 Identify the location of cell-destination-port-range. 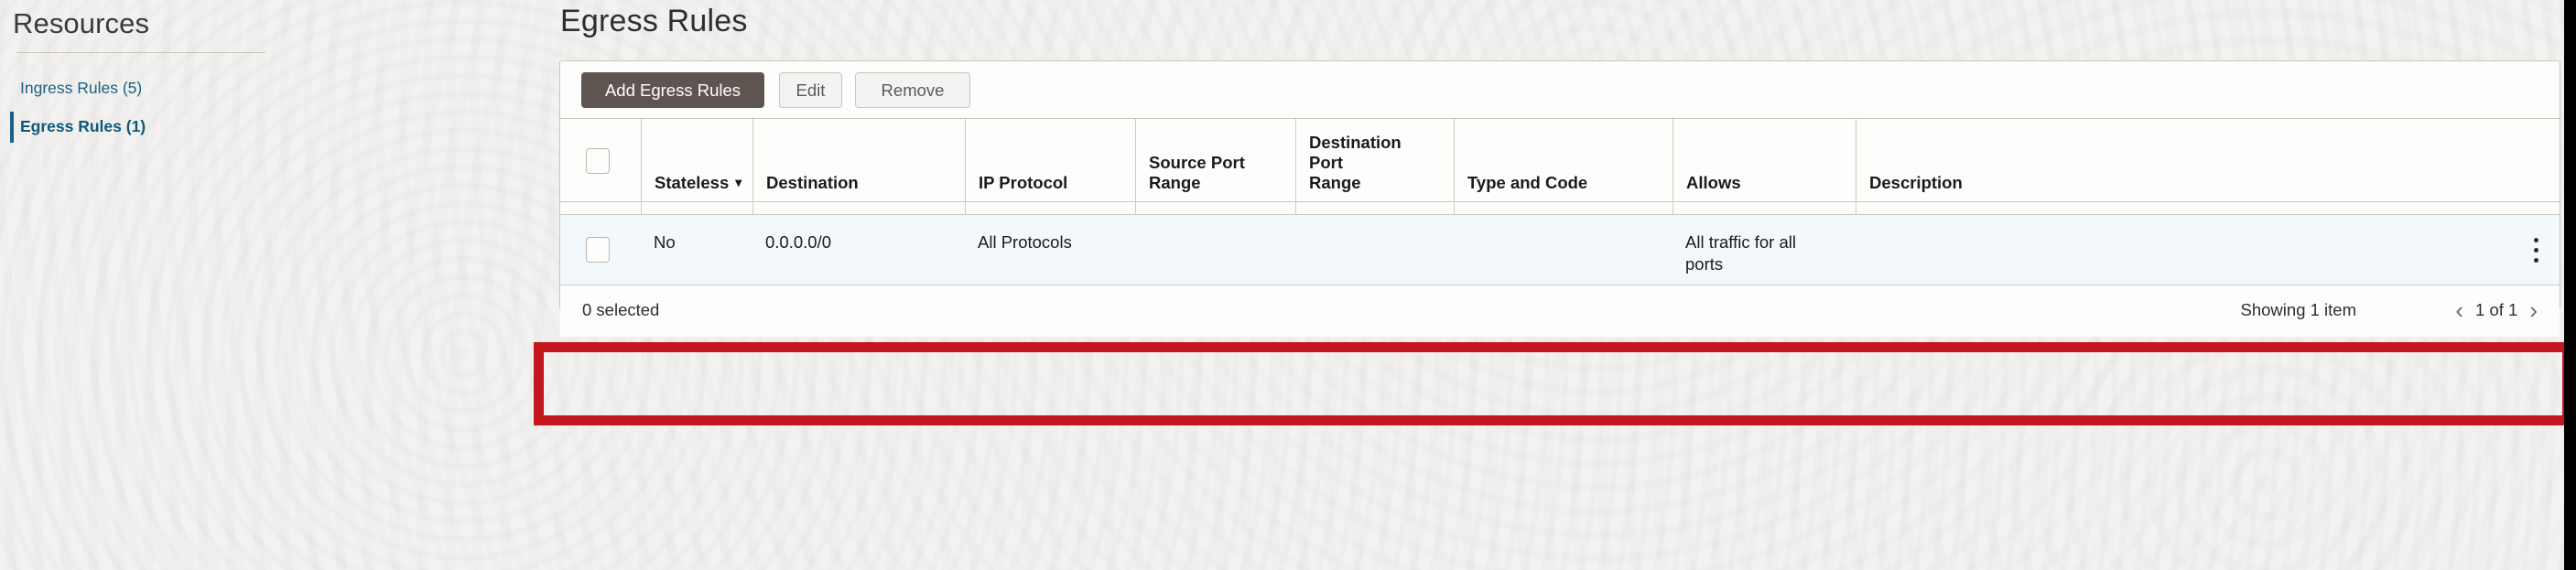
(1375, 250).